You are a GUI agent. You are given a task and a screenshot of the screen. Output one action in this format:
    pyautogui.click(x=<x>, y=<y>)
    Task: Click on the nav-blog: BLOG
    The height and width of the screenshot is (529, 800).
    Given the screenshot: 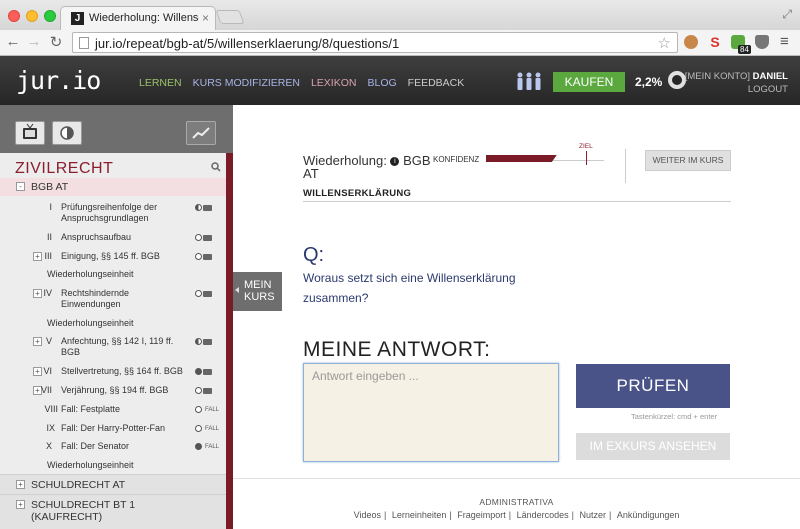 What is the action you would take?
    pyautogui.click(x=381, y=83)
    